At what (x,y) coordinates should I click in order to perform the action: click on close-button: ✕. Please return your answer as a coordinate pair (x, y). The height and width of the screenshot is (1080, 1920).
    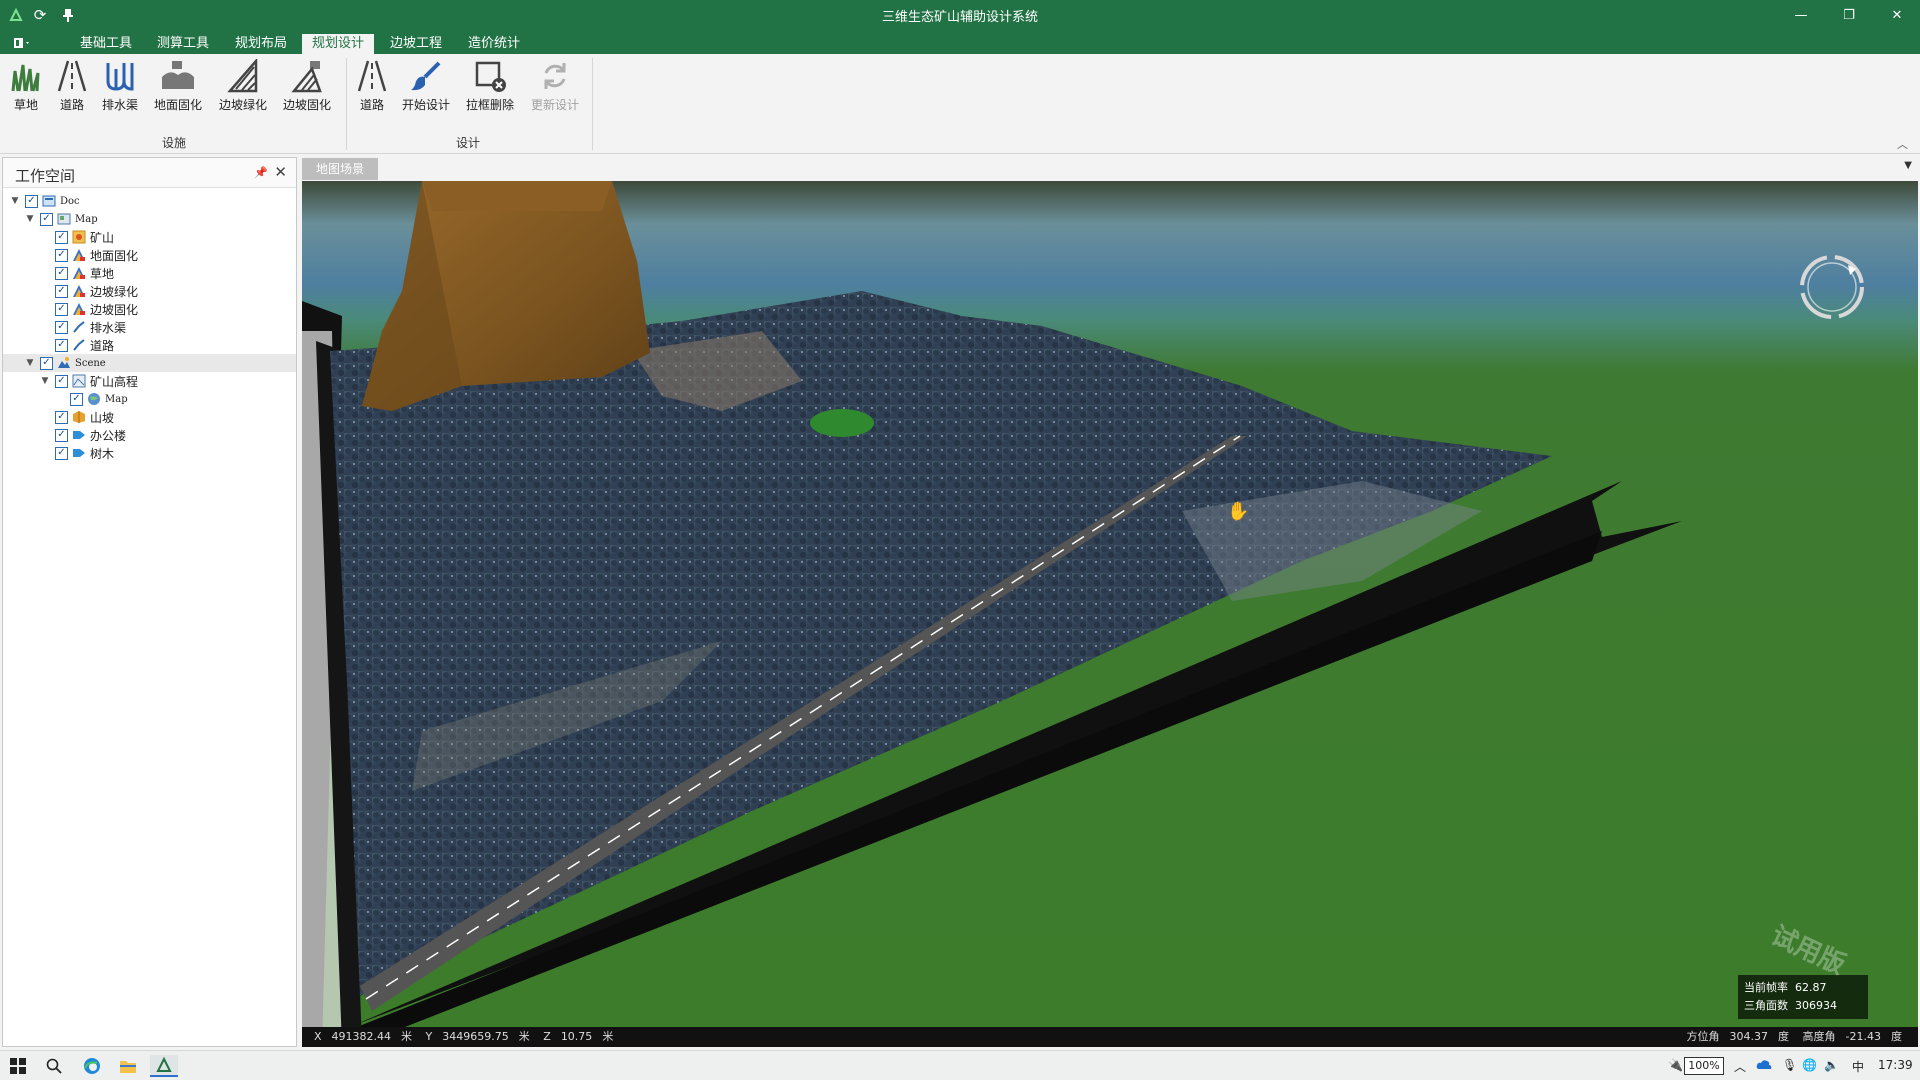
    Looking at the image, I should click on (1897, 15).